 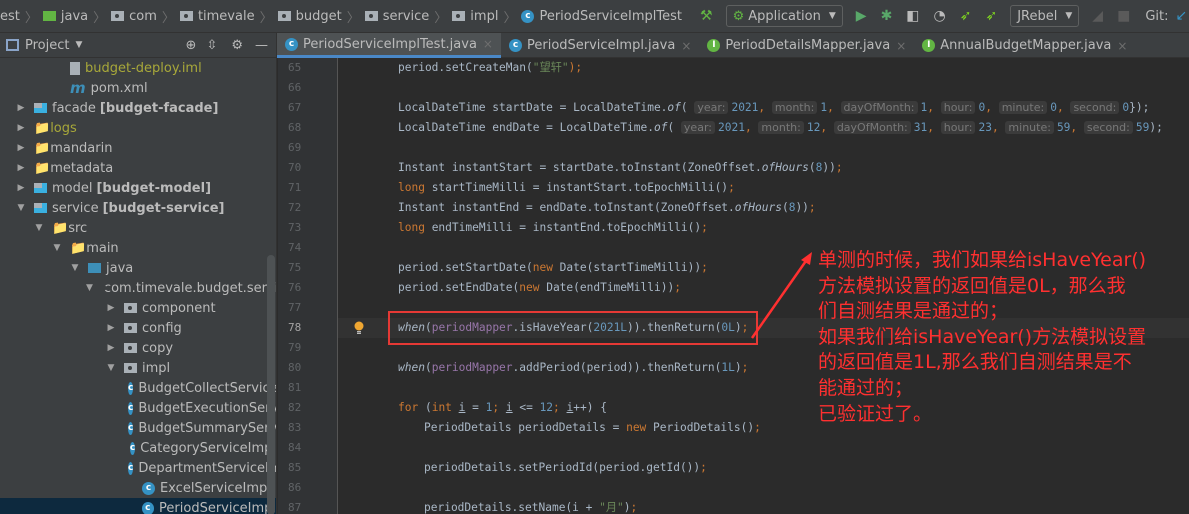 I want to click on arrow-head, so click(x=806, y=258).